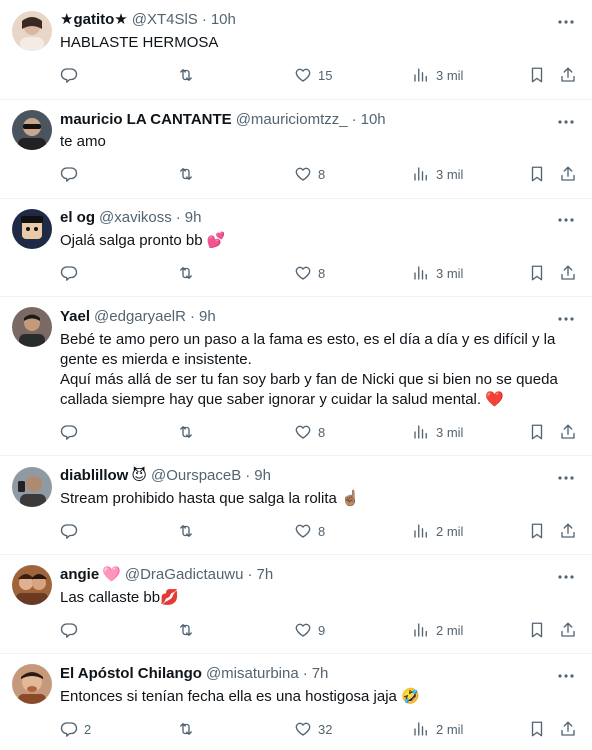  I want to click on user-handle: @mauriciomtzz_, so click(292, 120).